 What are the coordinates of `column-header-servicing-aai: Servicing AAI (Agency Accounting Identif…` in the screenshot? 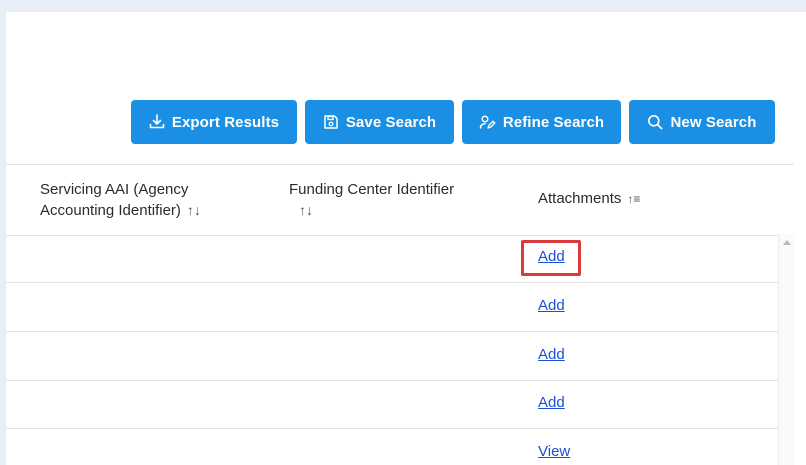 It's located at (150, 200).